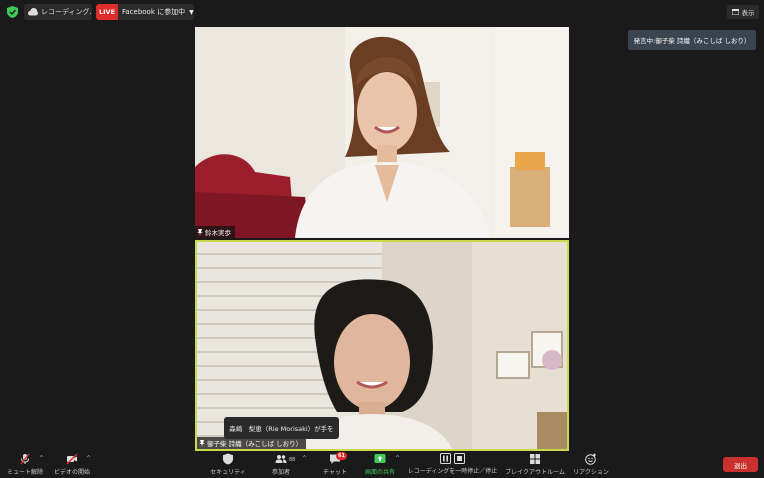 The width and height of the screenshot is (764, 478). What do you see at coordinates (535, 465) in the screenshot?
I see `breakout-rooms-button: ブレイクアウトルーム` at bounding box center [535, 465].